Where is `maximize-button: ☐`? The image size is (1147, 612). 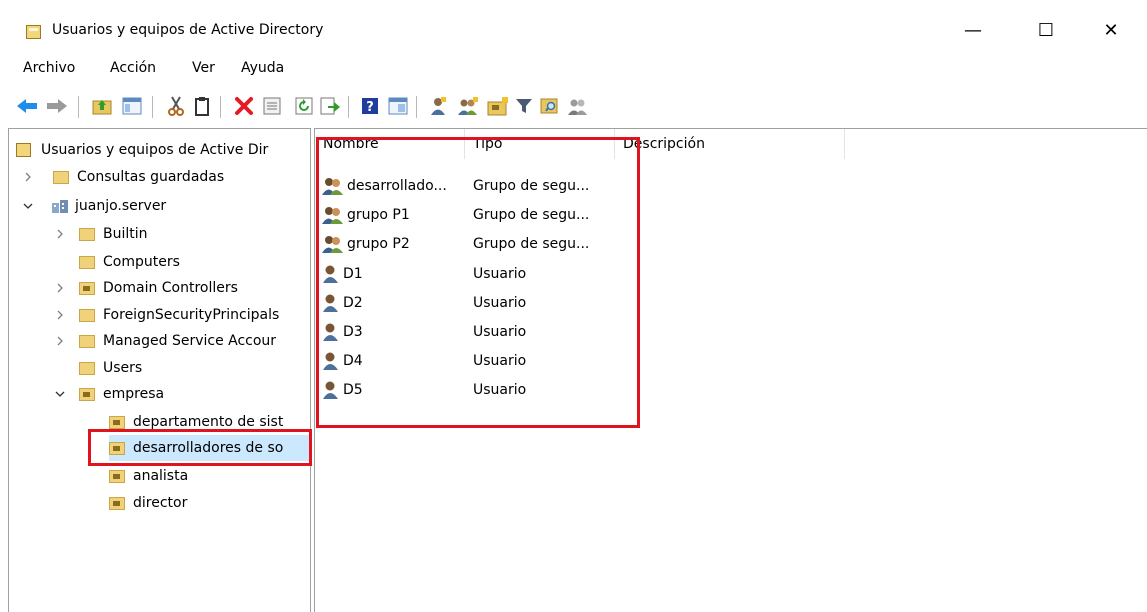 maximize-button: ☐ is located at coordinates (1046, 30).